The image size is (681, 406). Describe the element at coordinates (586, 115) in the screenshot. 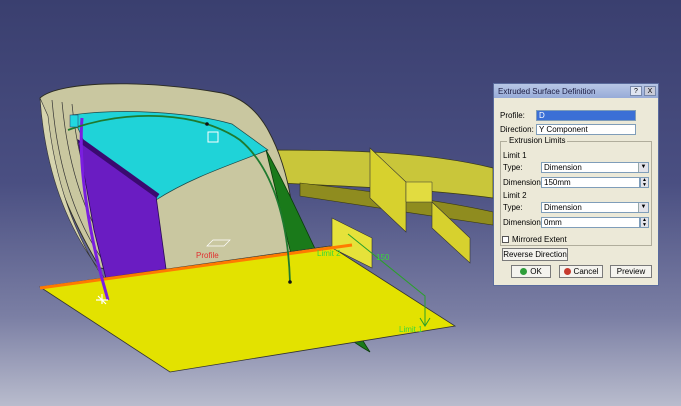

I see `profile-field: D` at that location.